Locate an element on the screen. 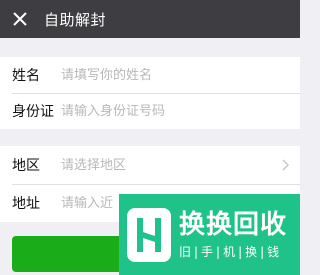  region-row: 地区 is located at coordinates (150, 165).